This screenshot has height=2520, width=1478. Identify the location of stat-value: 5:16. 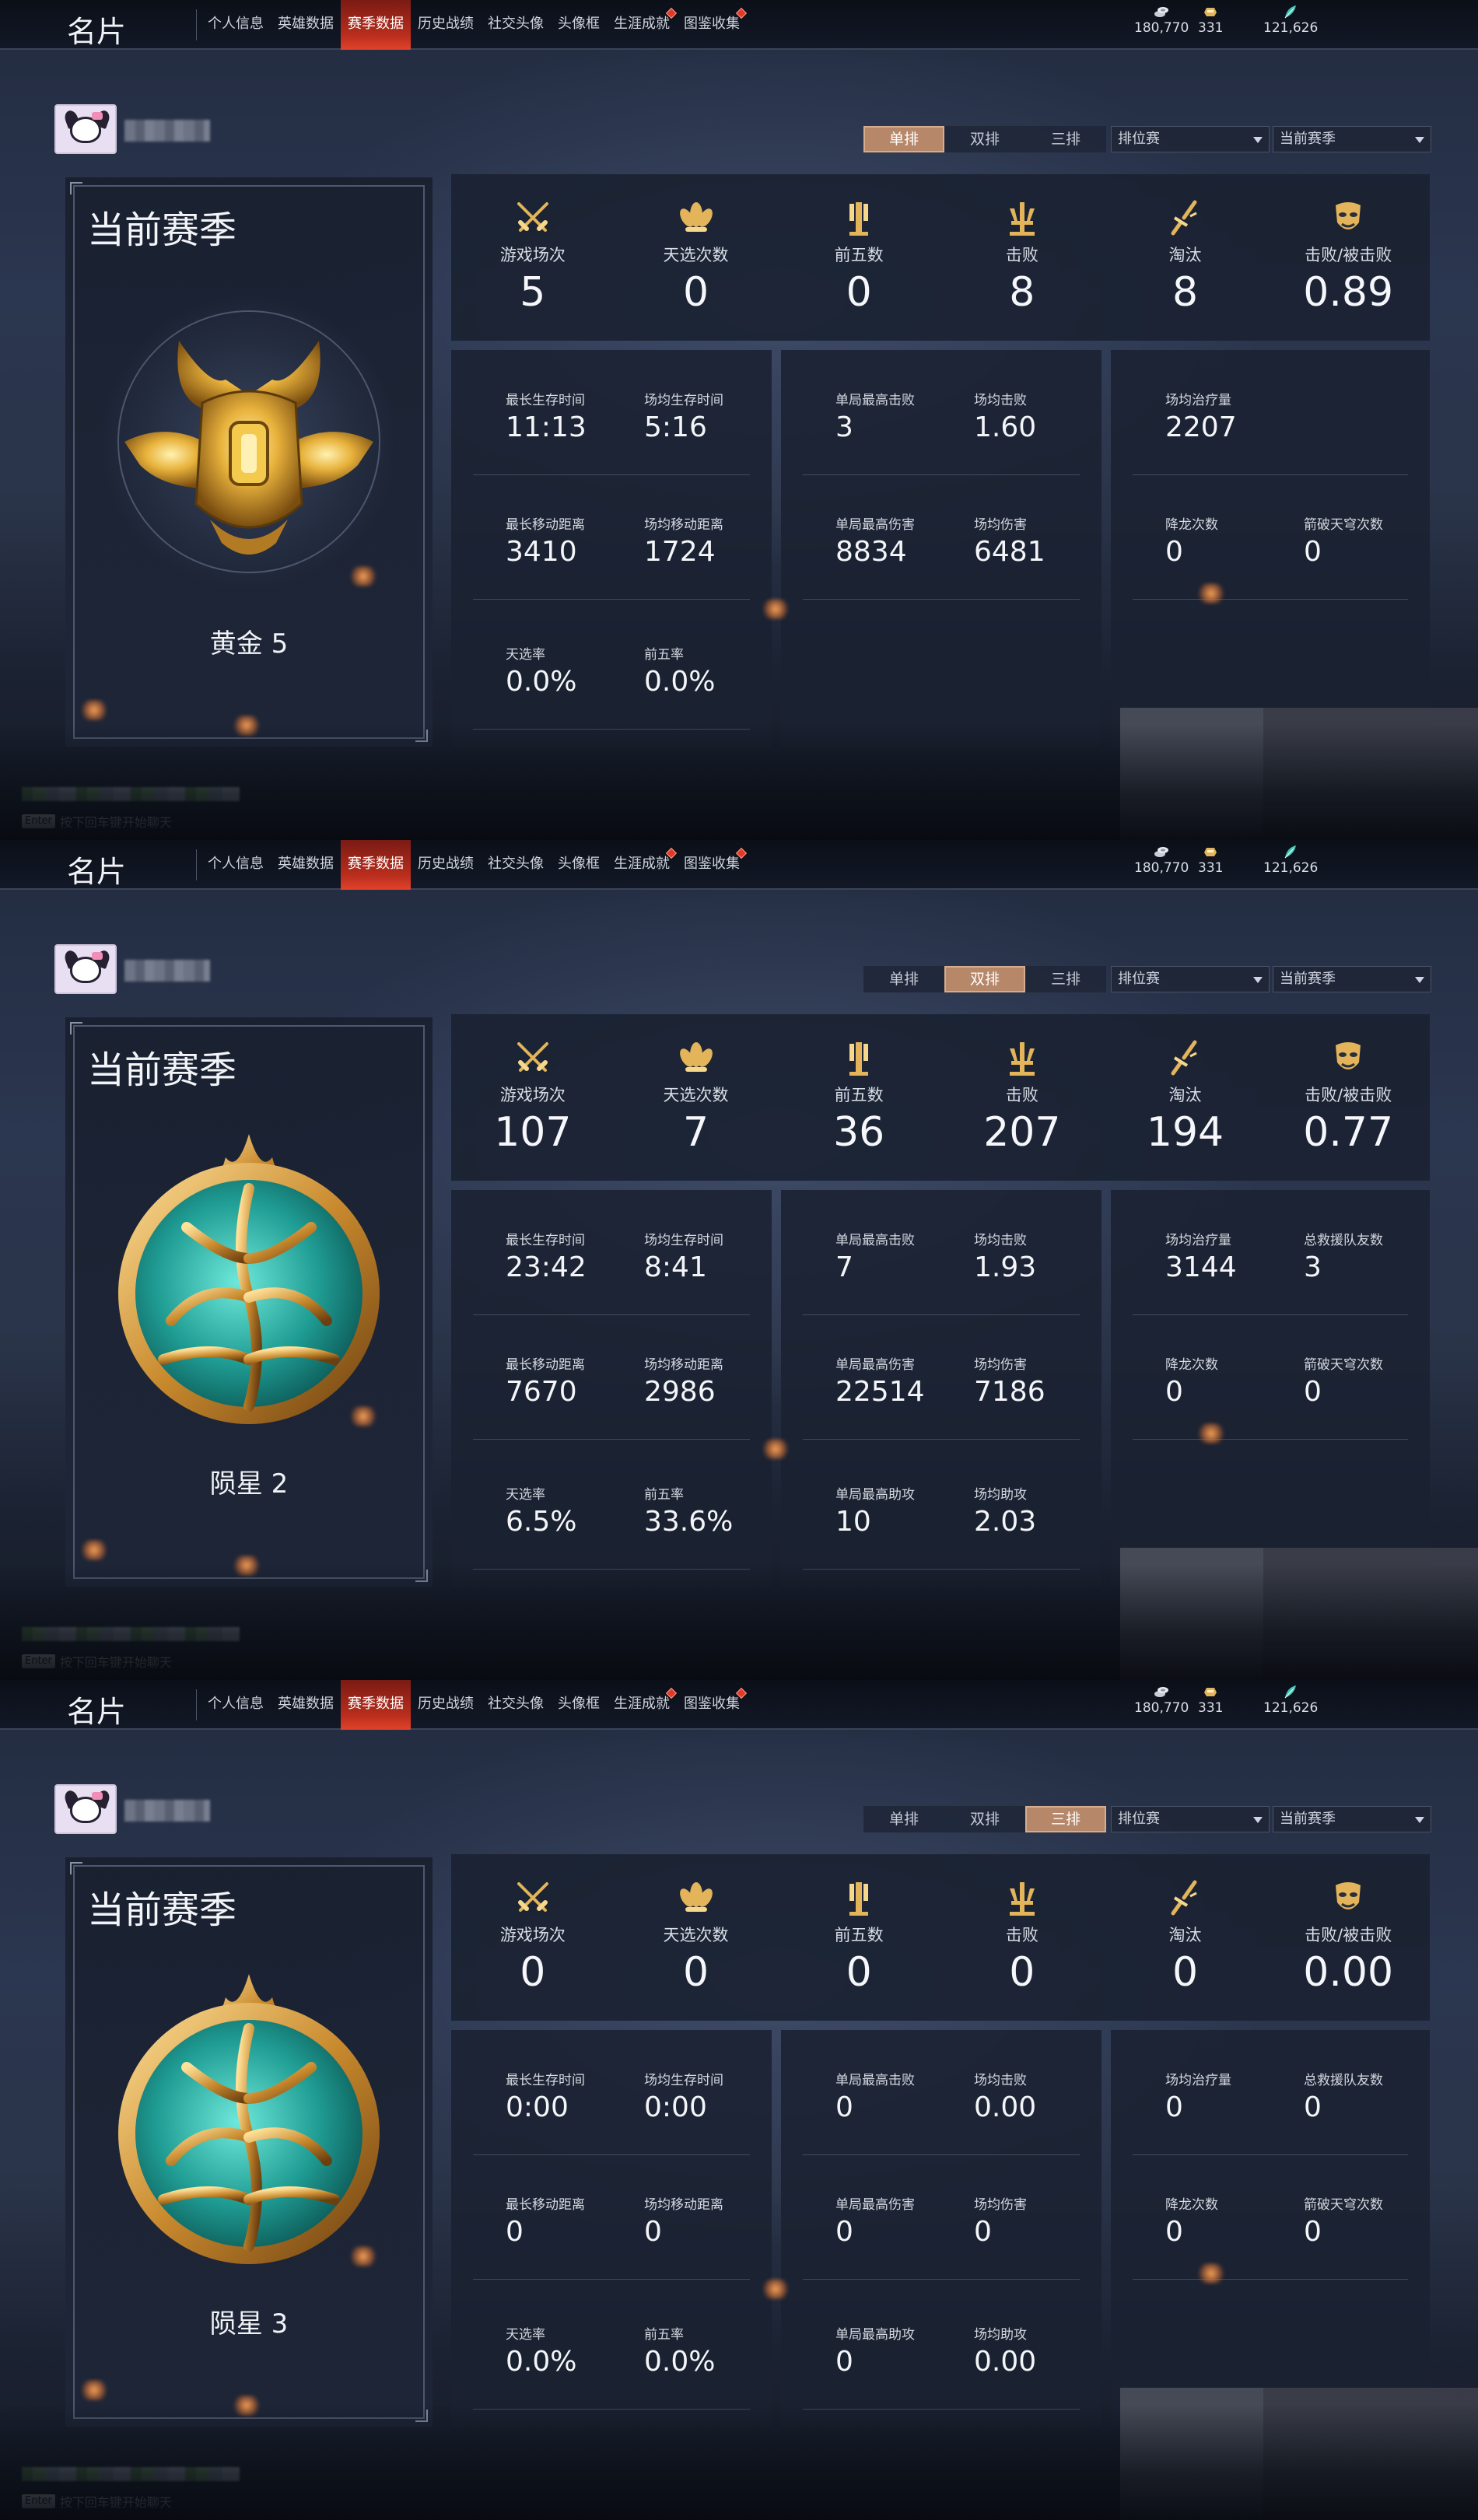
(676, 427).